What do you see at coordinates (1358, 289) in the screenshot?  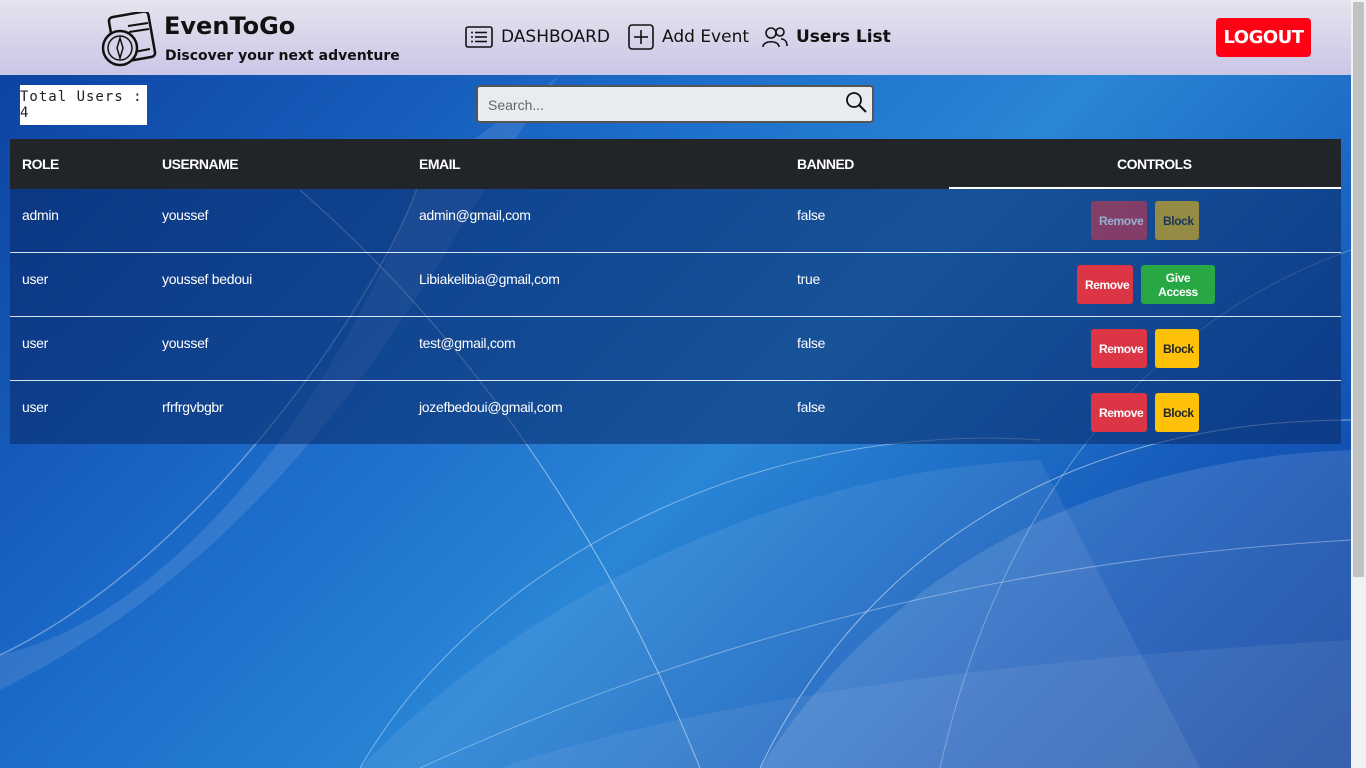 I see `scrollbar-thumb` at bounding box center [1358, 289].